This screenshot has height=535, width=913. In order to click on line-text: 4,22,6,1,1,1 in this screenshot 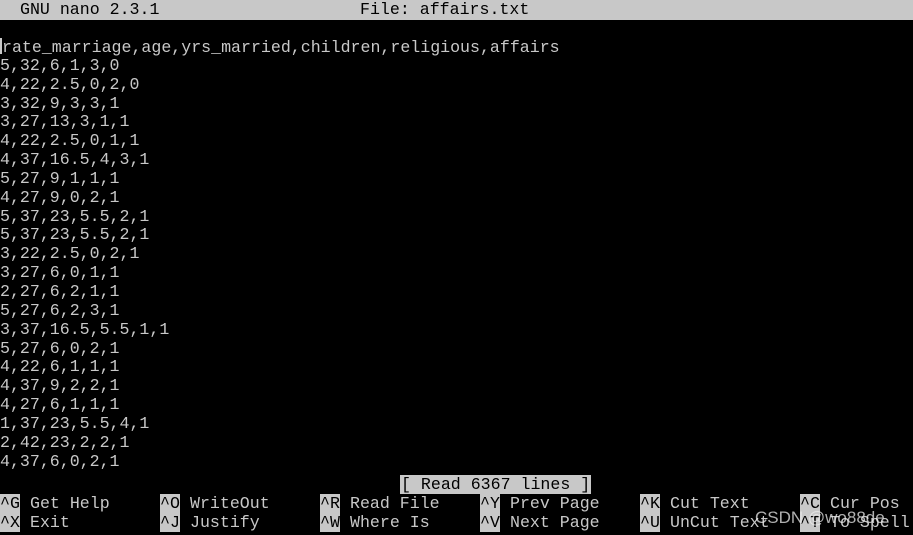, I will do `click(60, 367)`.